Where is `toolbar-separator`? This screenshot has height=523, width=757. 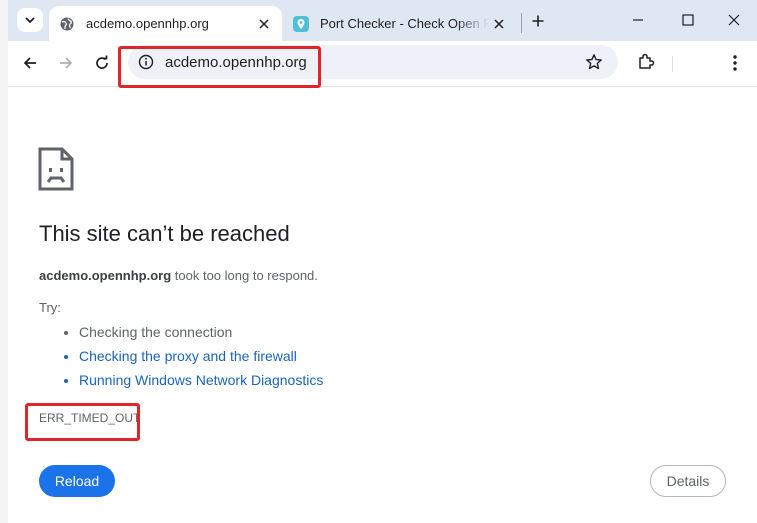
toolbar-separator is located at coordinates (672, 64).